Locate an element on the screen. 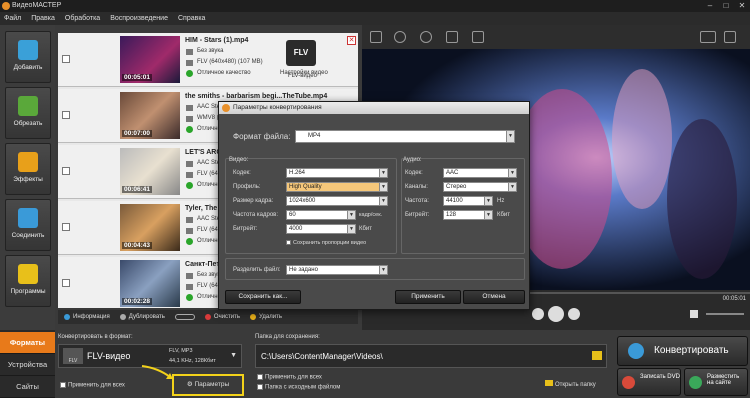 This screenshot has width=750, height=398. file-format-select: MP4 ▼ is located at coordinates (405, 136).